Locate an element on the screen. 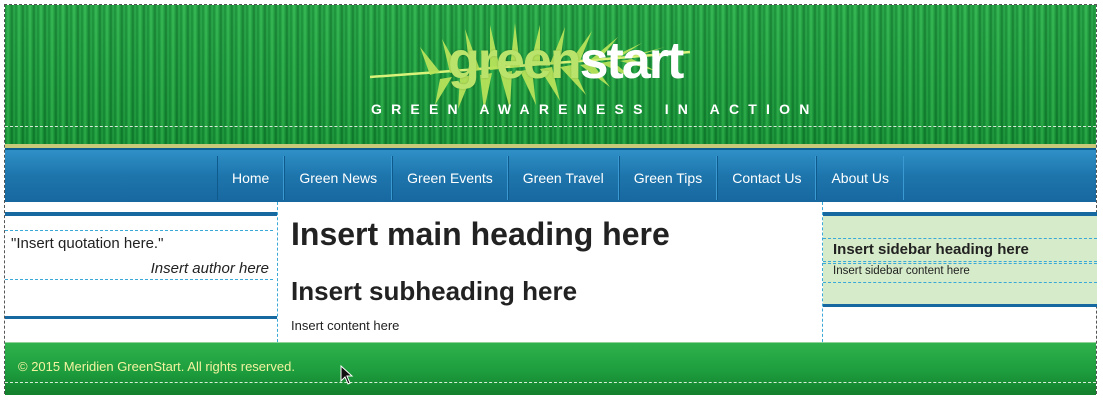 This screenshot has width=1103, height=400. sidebar-content-box: Insert sidebar content here is located at coordinates (960, 273).